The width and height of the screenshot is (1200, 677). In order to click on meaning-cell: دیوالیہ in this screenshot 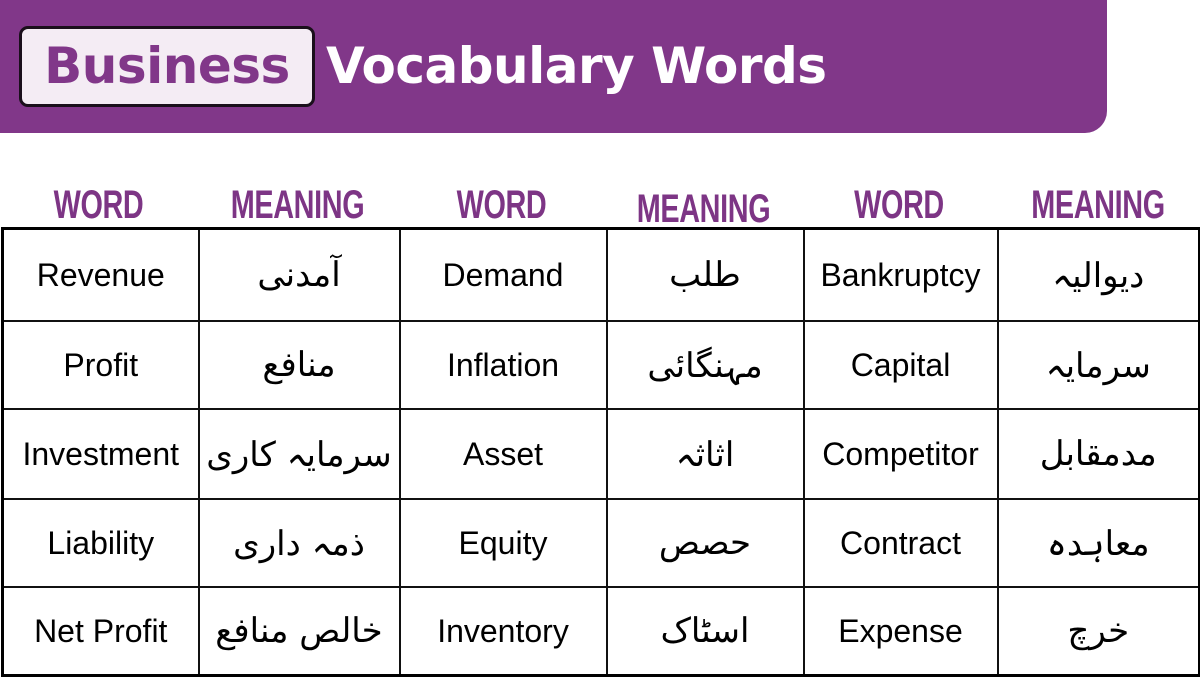, I will do `click(1098, 274)`.